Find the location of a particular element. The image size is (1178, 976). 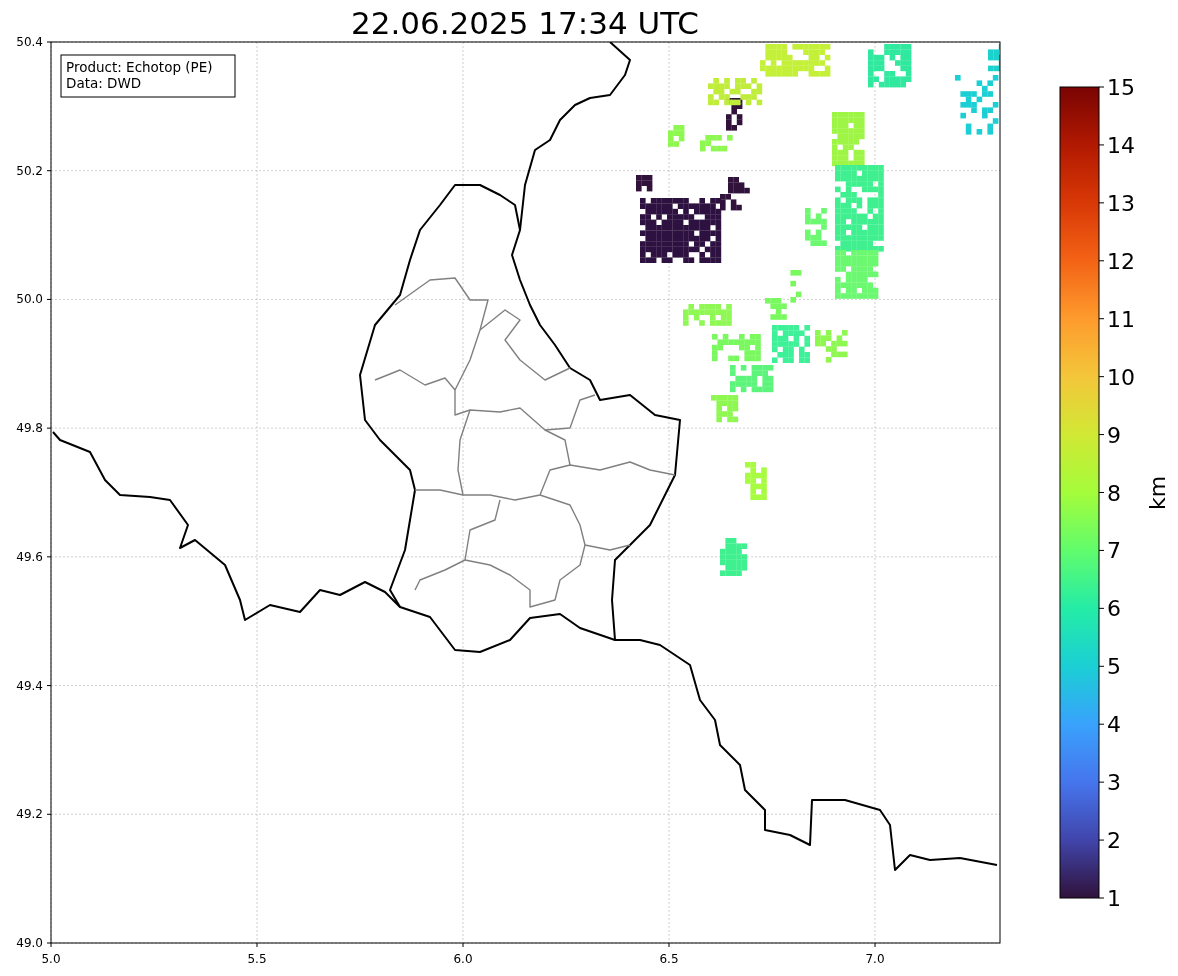

colorbar-tick-label: 13 is located at coordinates (1121, 203).